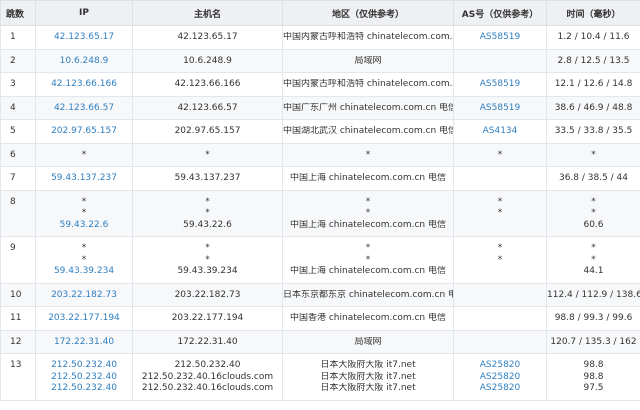 This screenshot has width=640, height=410. What do you see at coordinates (207, 178) in the screenshot?
I see `host-cell: 59.43.137.237` at bounding box center [207, 178].